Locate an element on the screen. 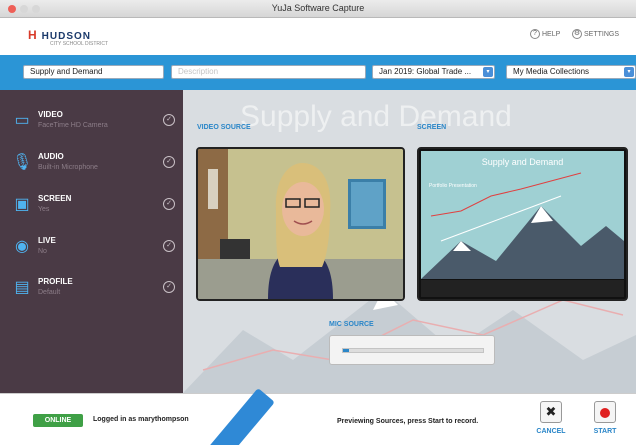 This screenshot has width=636, height=445. screen-preview: Supply and Demand Portfolio Presentation is located at coordinates (522, 224).